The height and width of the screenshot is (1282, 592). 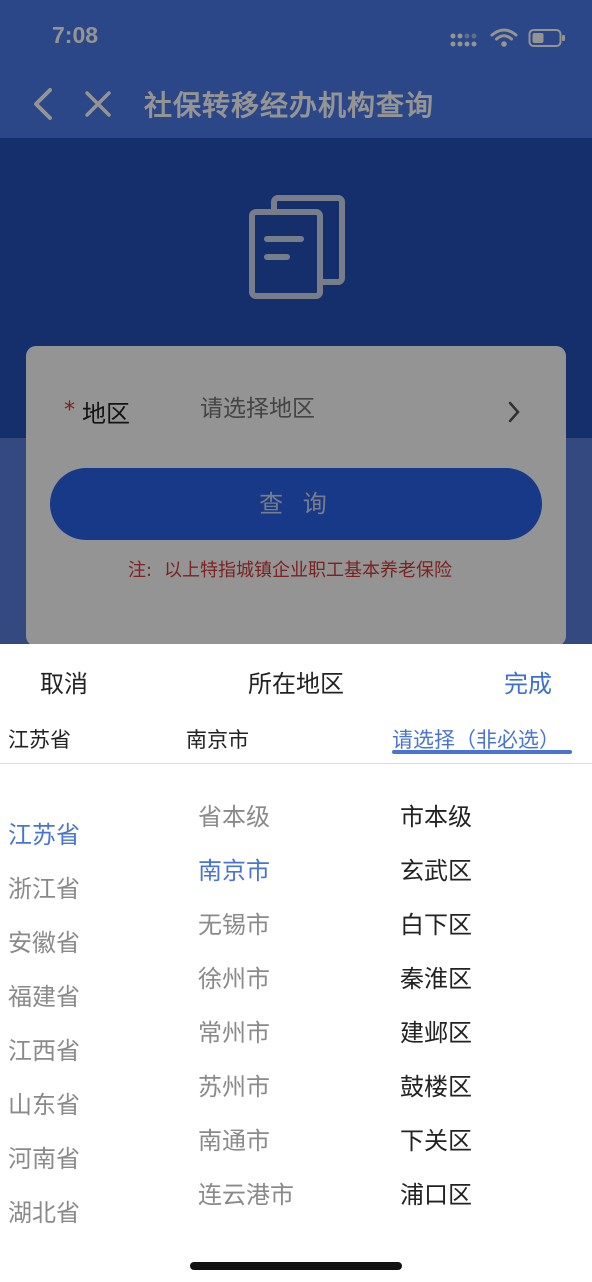 What do you see at coordinates (44, 1159) in the screenshot?
I see `province-item: 河南省` at bounding box center [44, 1159].